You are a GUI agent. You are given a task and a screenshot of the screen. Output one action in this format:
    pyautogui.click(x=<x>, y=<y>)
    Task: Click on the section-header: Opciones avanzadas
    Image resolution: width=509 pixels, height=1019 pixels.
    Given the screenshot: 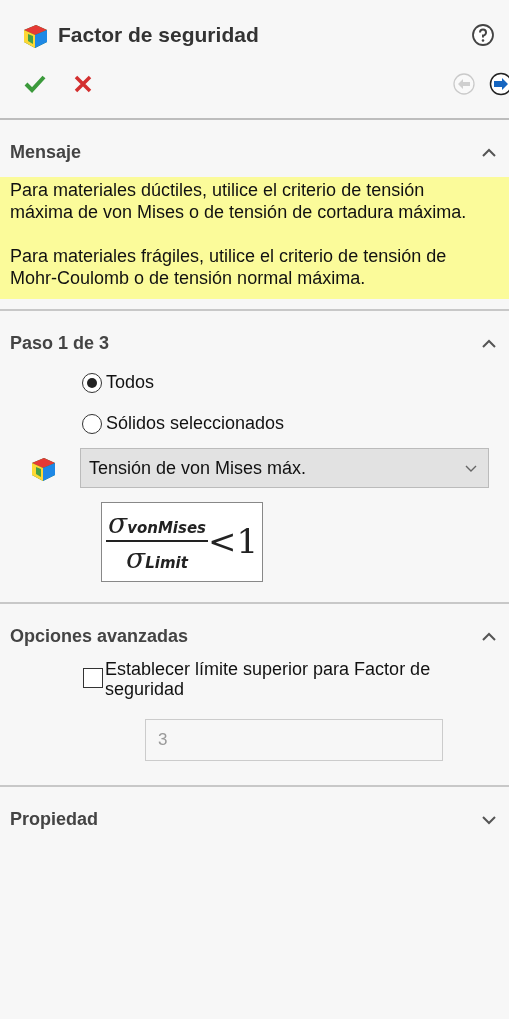 What is the action you would take?
    pyautogui.click(x=254, y=630)
    